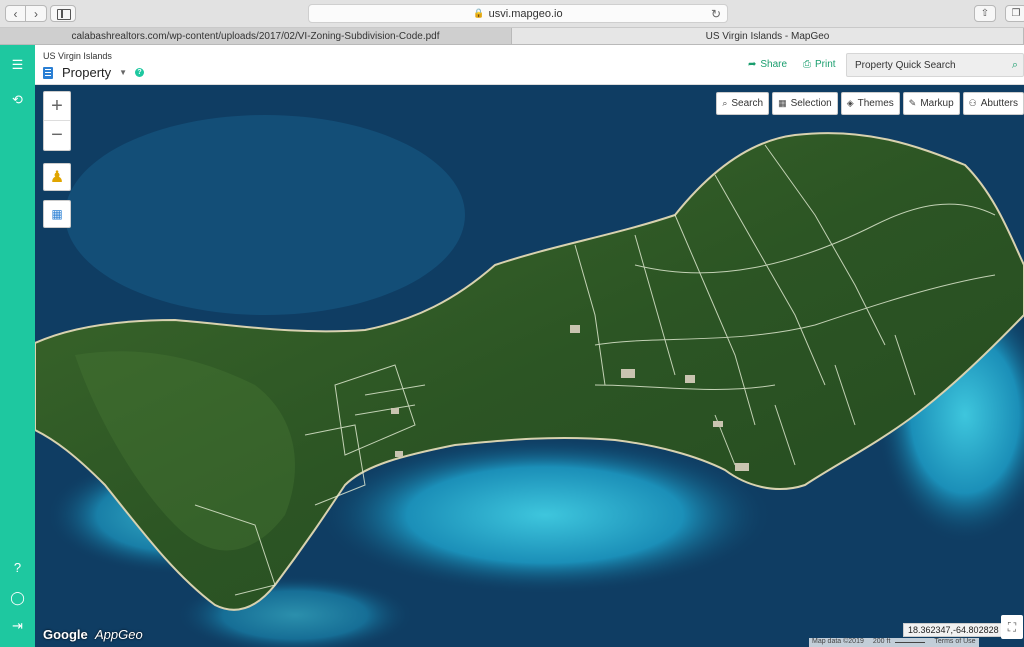  I want to click on browser-toolbar: ‹ › 🔒 usvi.mapgeo.io ↻ ⇧ ❐, so click(512, 14).